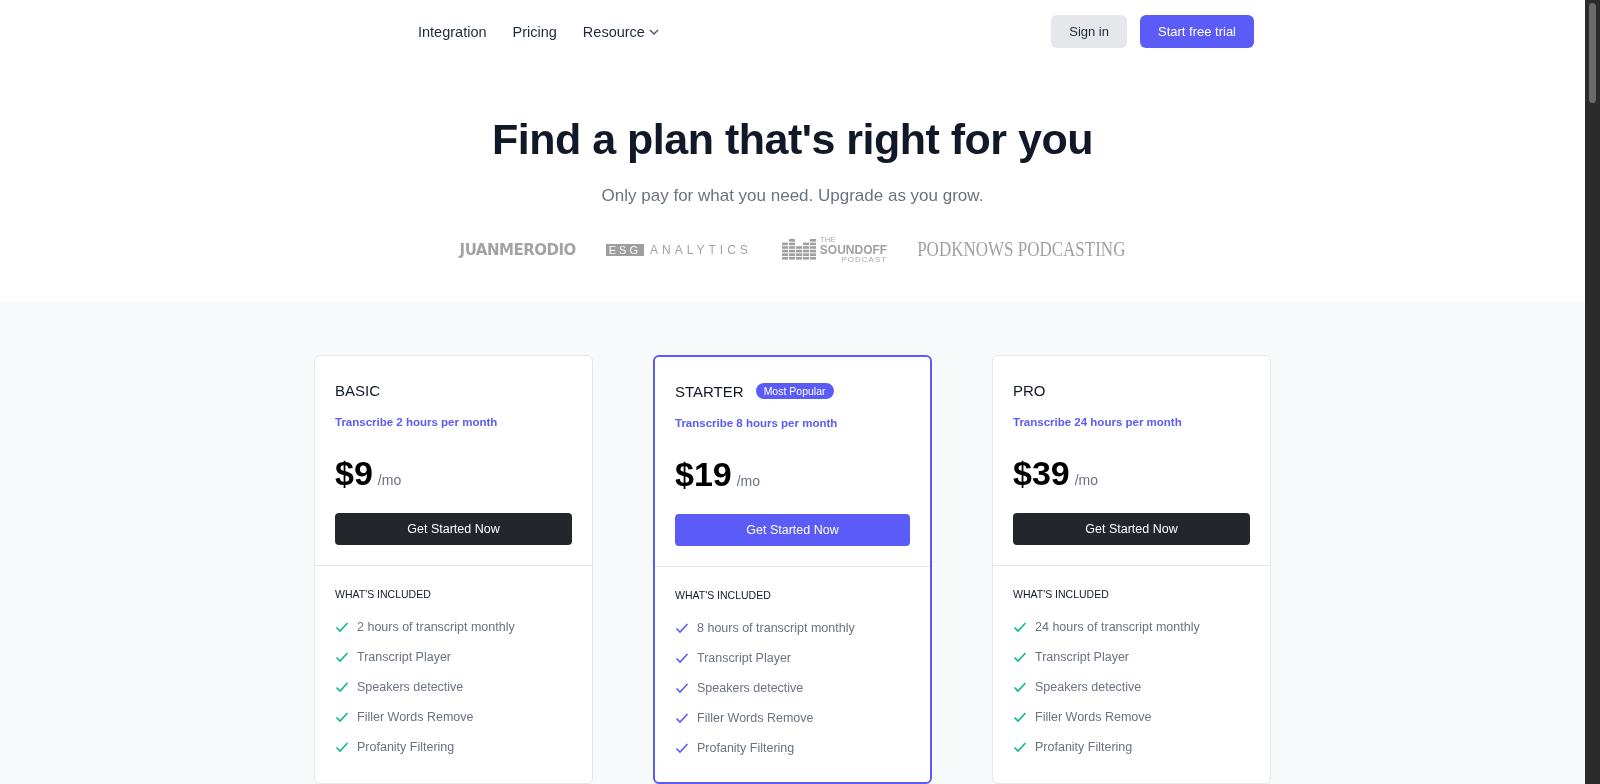  What do you see at coordinates (452, 31) in the screenshot?
I see `nav-link: Integration` at bounding box center [452, 31].